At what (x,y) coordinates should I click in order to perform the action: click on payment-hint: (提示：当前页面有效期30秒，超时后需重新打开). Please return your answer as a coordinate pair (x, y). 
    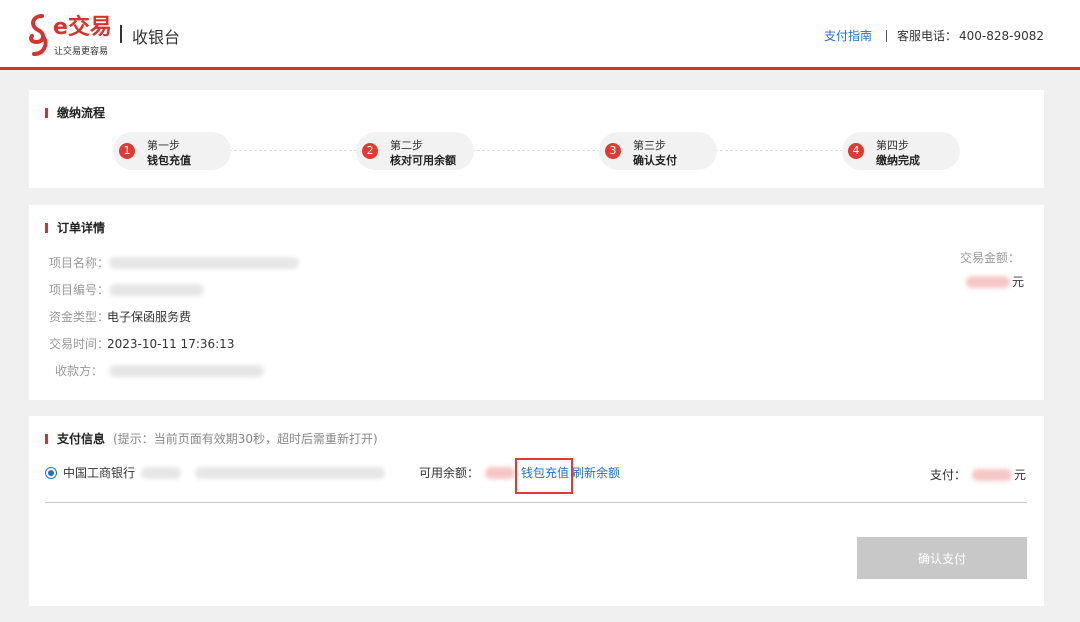
    Looking at the image, I should click on (245, 439).